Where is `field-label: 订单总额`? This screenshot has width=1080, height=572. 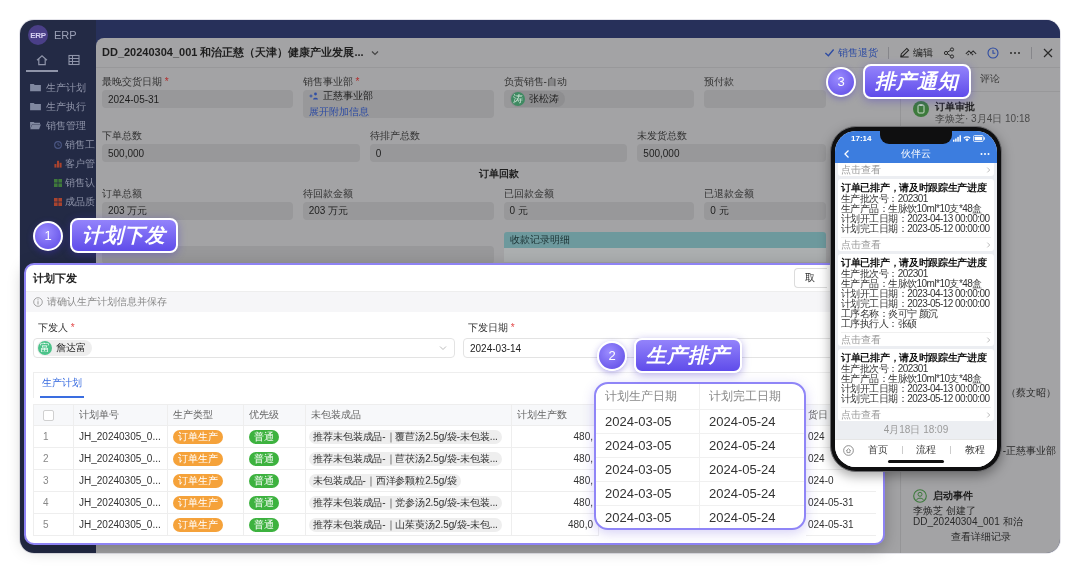
field-label: 订单总额 is located at coordinates (122, 194).